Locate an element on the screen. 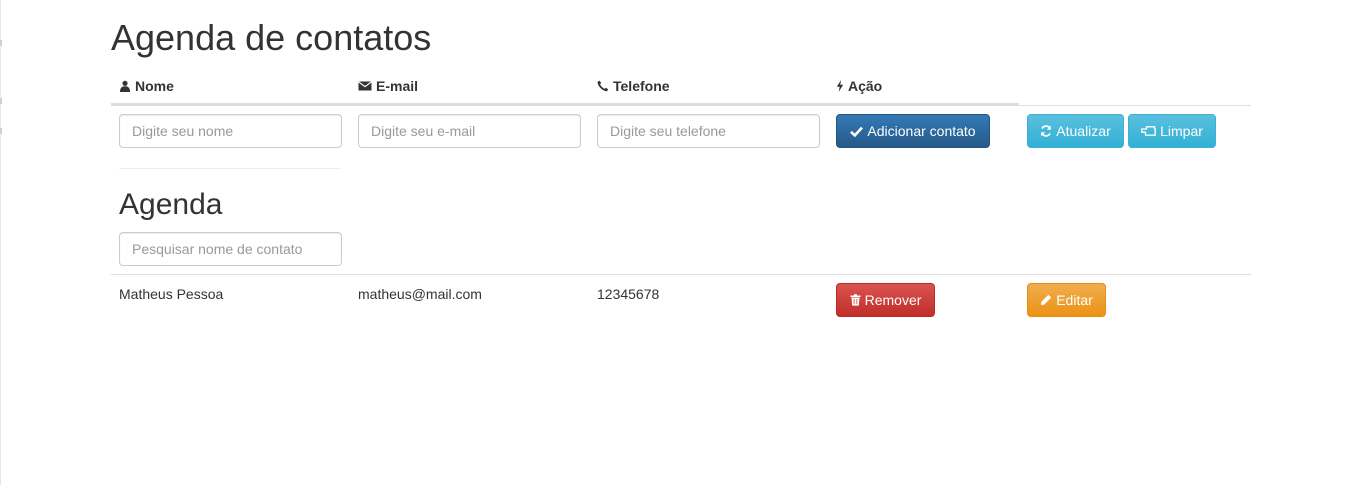 The height and width of the screenshot is (485, 1361). window-left-edge is located at coordinates (0, 242).